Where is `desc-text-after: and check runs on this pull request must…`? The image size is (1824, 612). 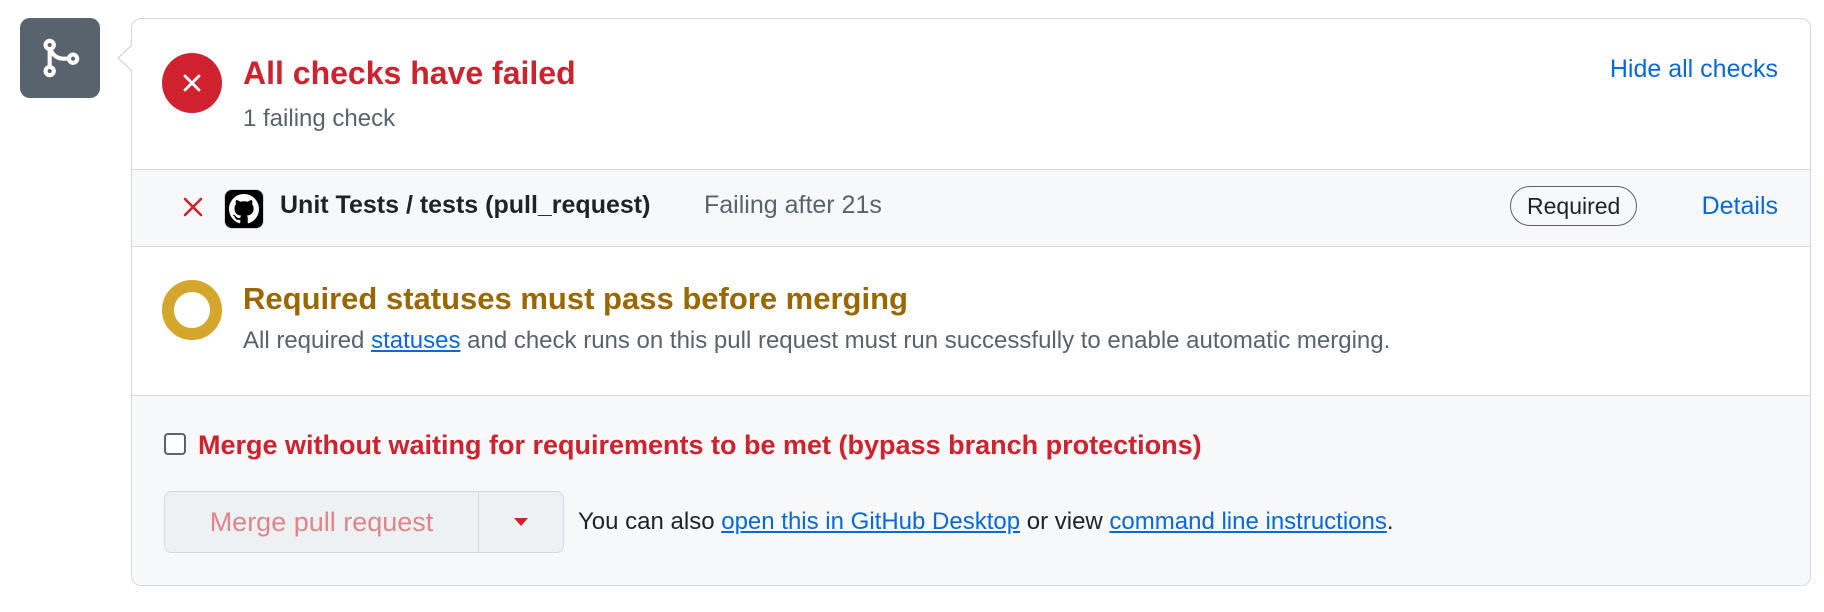
desc-text-after: and check runs on this pull request must… is located at coordinates (925, 340).